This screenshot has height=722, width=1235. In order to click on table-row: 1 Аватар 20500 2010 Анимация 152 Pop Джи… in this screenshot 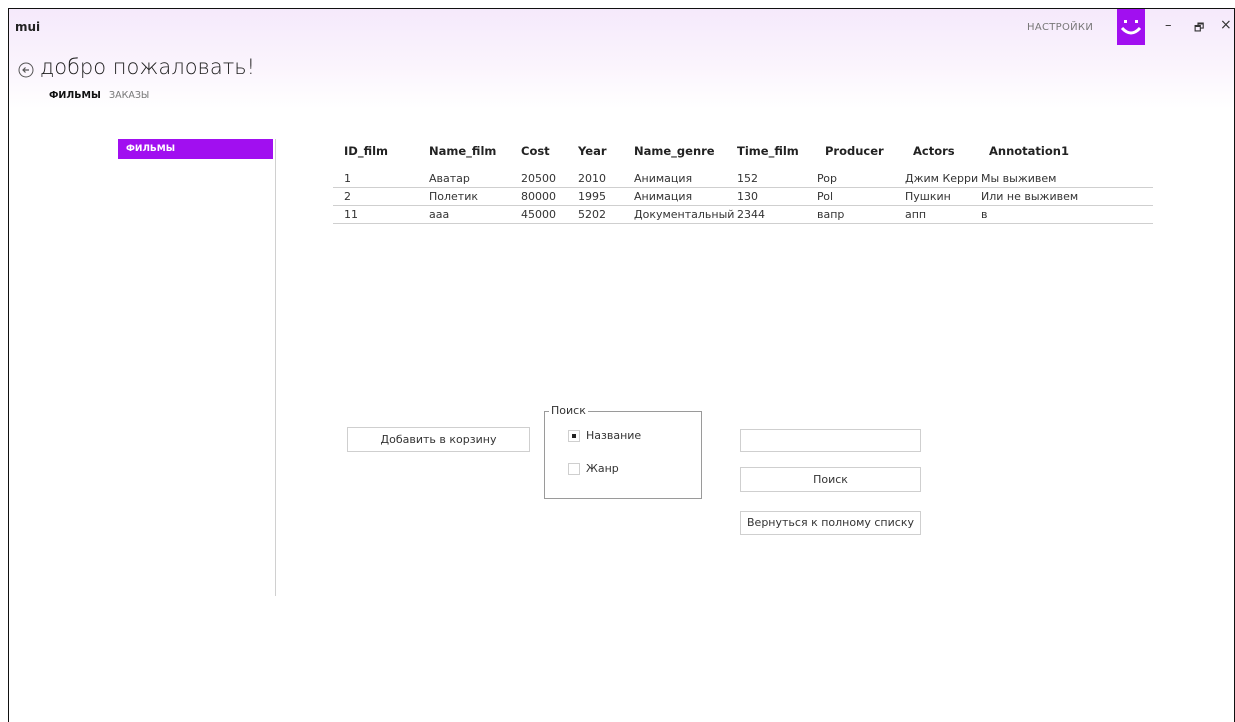, I will do `click(743, 179)`.